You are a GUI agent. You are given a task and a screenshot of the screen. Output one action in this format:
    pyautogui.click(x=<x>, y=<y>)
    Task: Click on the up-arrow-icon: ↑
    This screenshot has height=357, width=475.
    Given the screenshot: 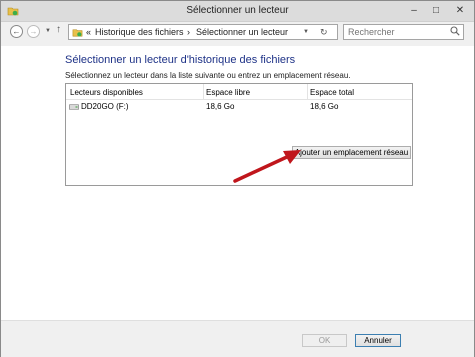 What is the action you would take?
    pyautogui.click(x=58, y=29)
    